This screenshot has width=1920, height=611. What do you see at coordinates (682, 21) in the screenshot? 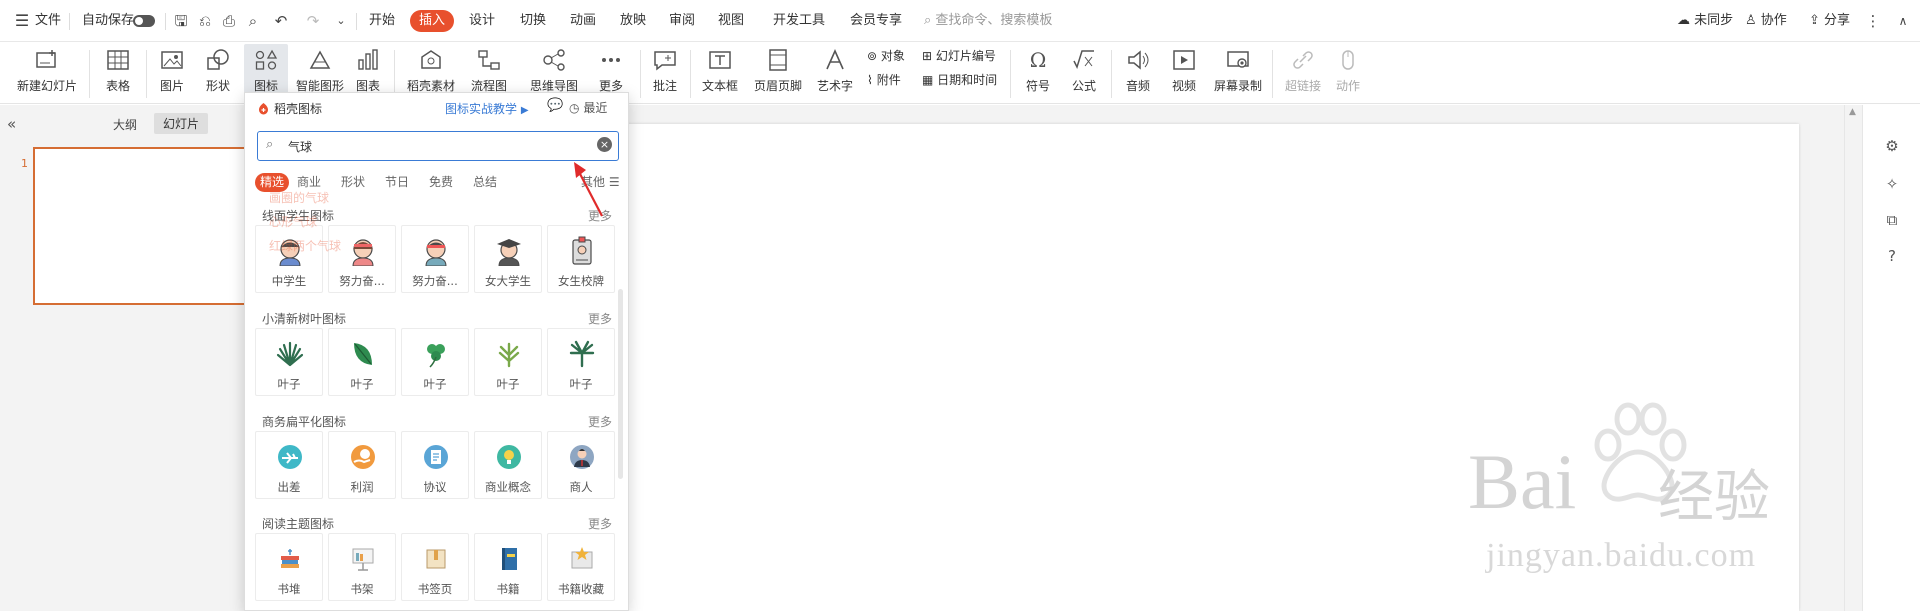
I see `tab-review: 审阅` at bounding box center [682, 21].